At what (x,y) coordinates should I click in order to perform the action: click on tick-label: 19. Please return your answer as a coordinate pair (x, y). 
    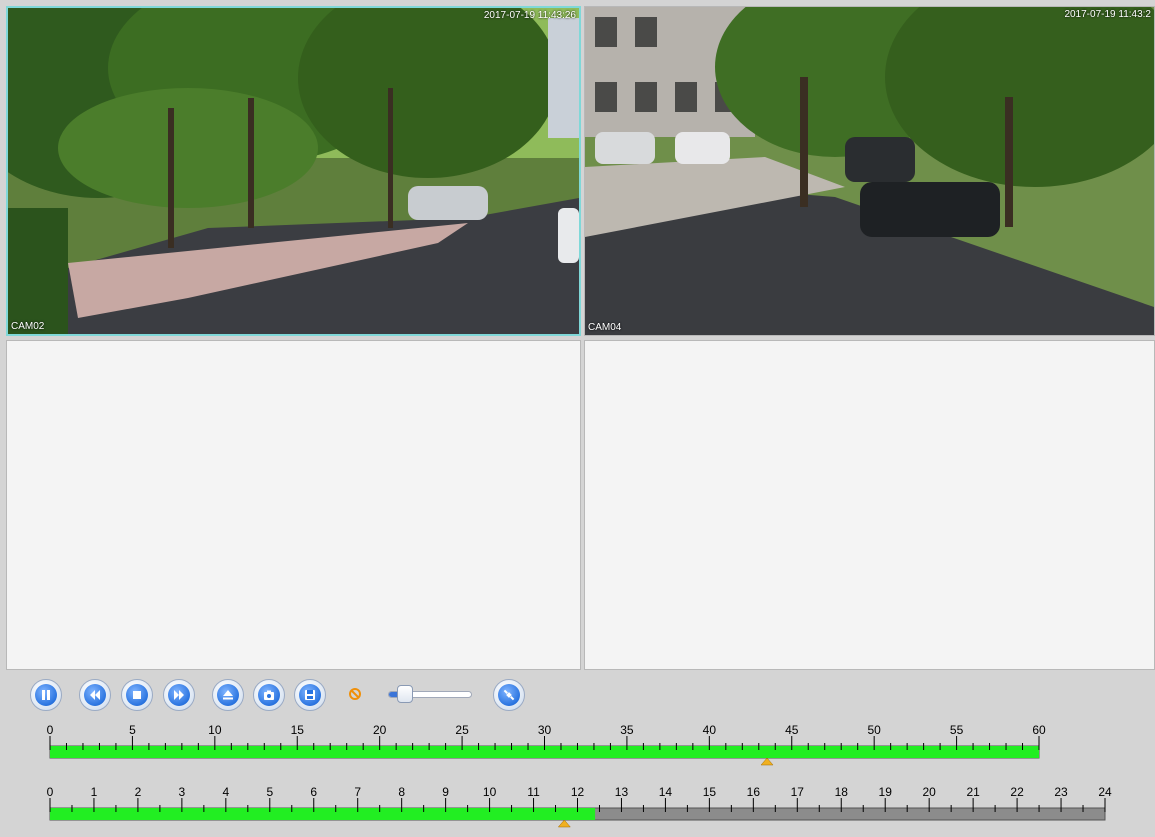
    Looking at the image, I should click on (886, 792).